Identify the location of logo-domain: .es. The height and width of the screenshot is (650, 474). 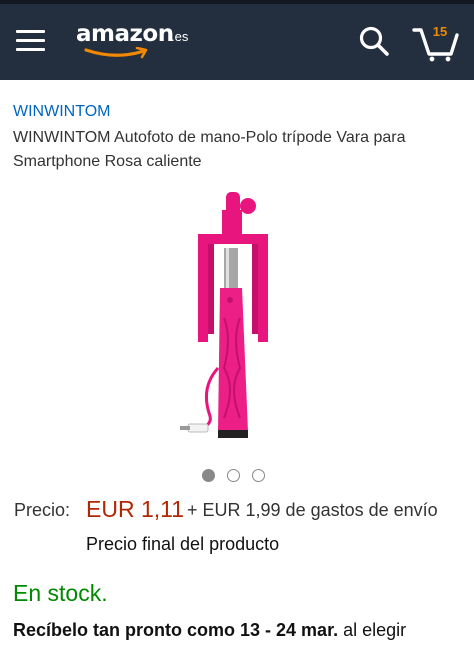
(180, 36).